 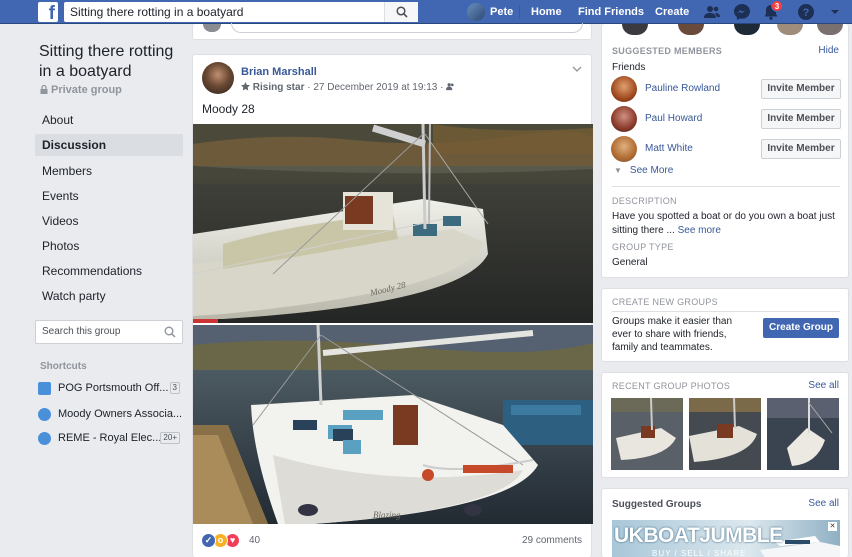 I want to click on comments-count: 29 comments, so click(x=552, y=540).